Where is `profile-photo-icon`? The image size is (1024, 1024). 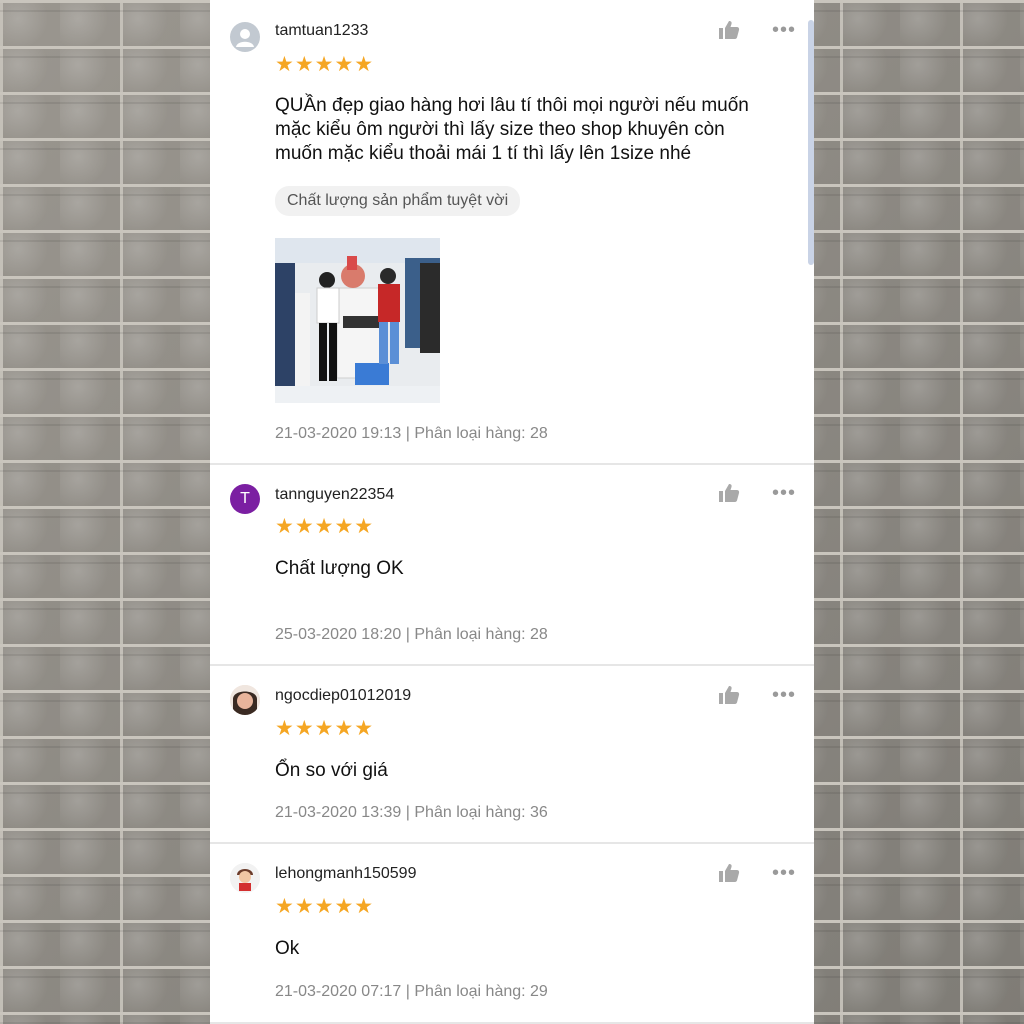
profile-photo-icon is located at coordinates (245, 700).